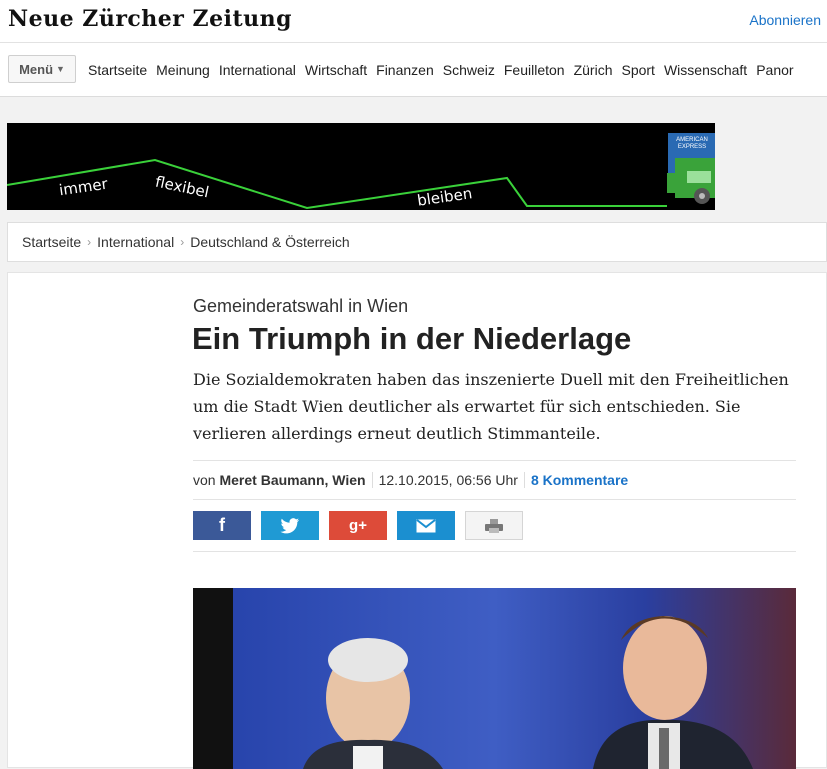 This screenshot has height=769, width=827. Describe the element at coordinates (150, 19) in the screenshot. I see `site-logo: Neue Zürcher Zeitung` at that location.